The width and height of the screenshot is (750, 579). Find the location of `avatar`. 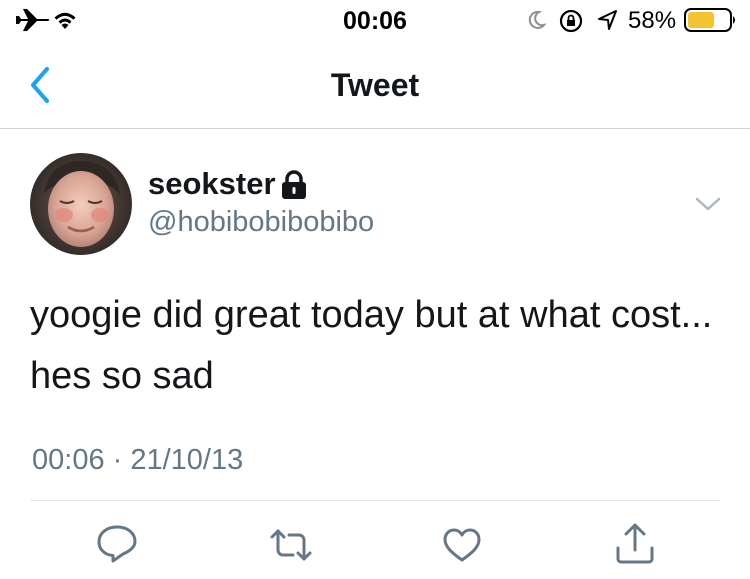

avatar is located at coordinates (81, 204).